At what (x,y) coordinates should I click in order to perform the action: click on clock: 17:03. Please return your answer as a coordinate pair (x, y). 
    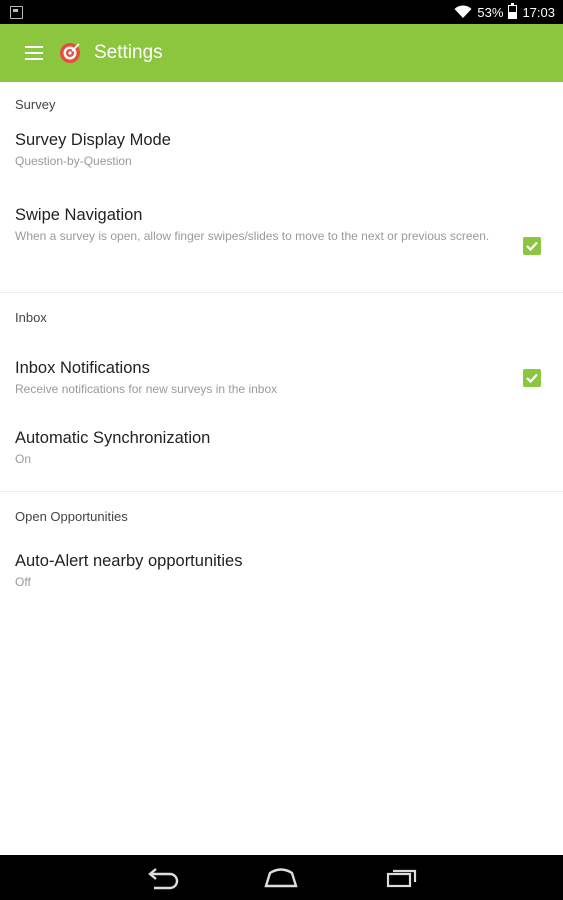
    Looking at the image, I should click on (538, 12).